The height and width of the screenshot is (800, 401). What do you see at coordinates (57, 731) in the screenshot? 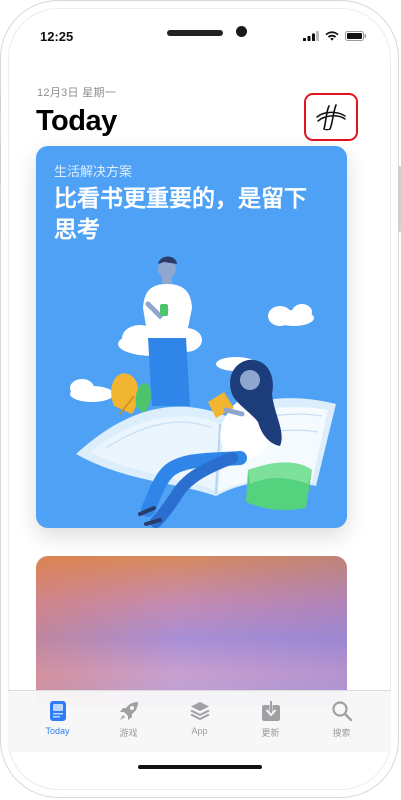
I see `tab-label: Today` at bounding box center [57, 731].